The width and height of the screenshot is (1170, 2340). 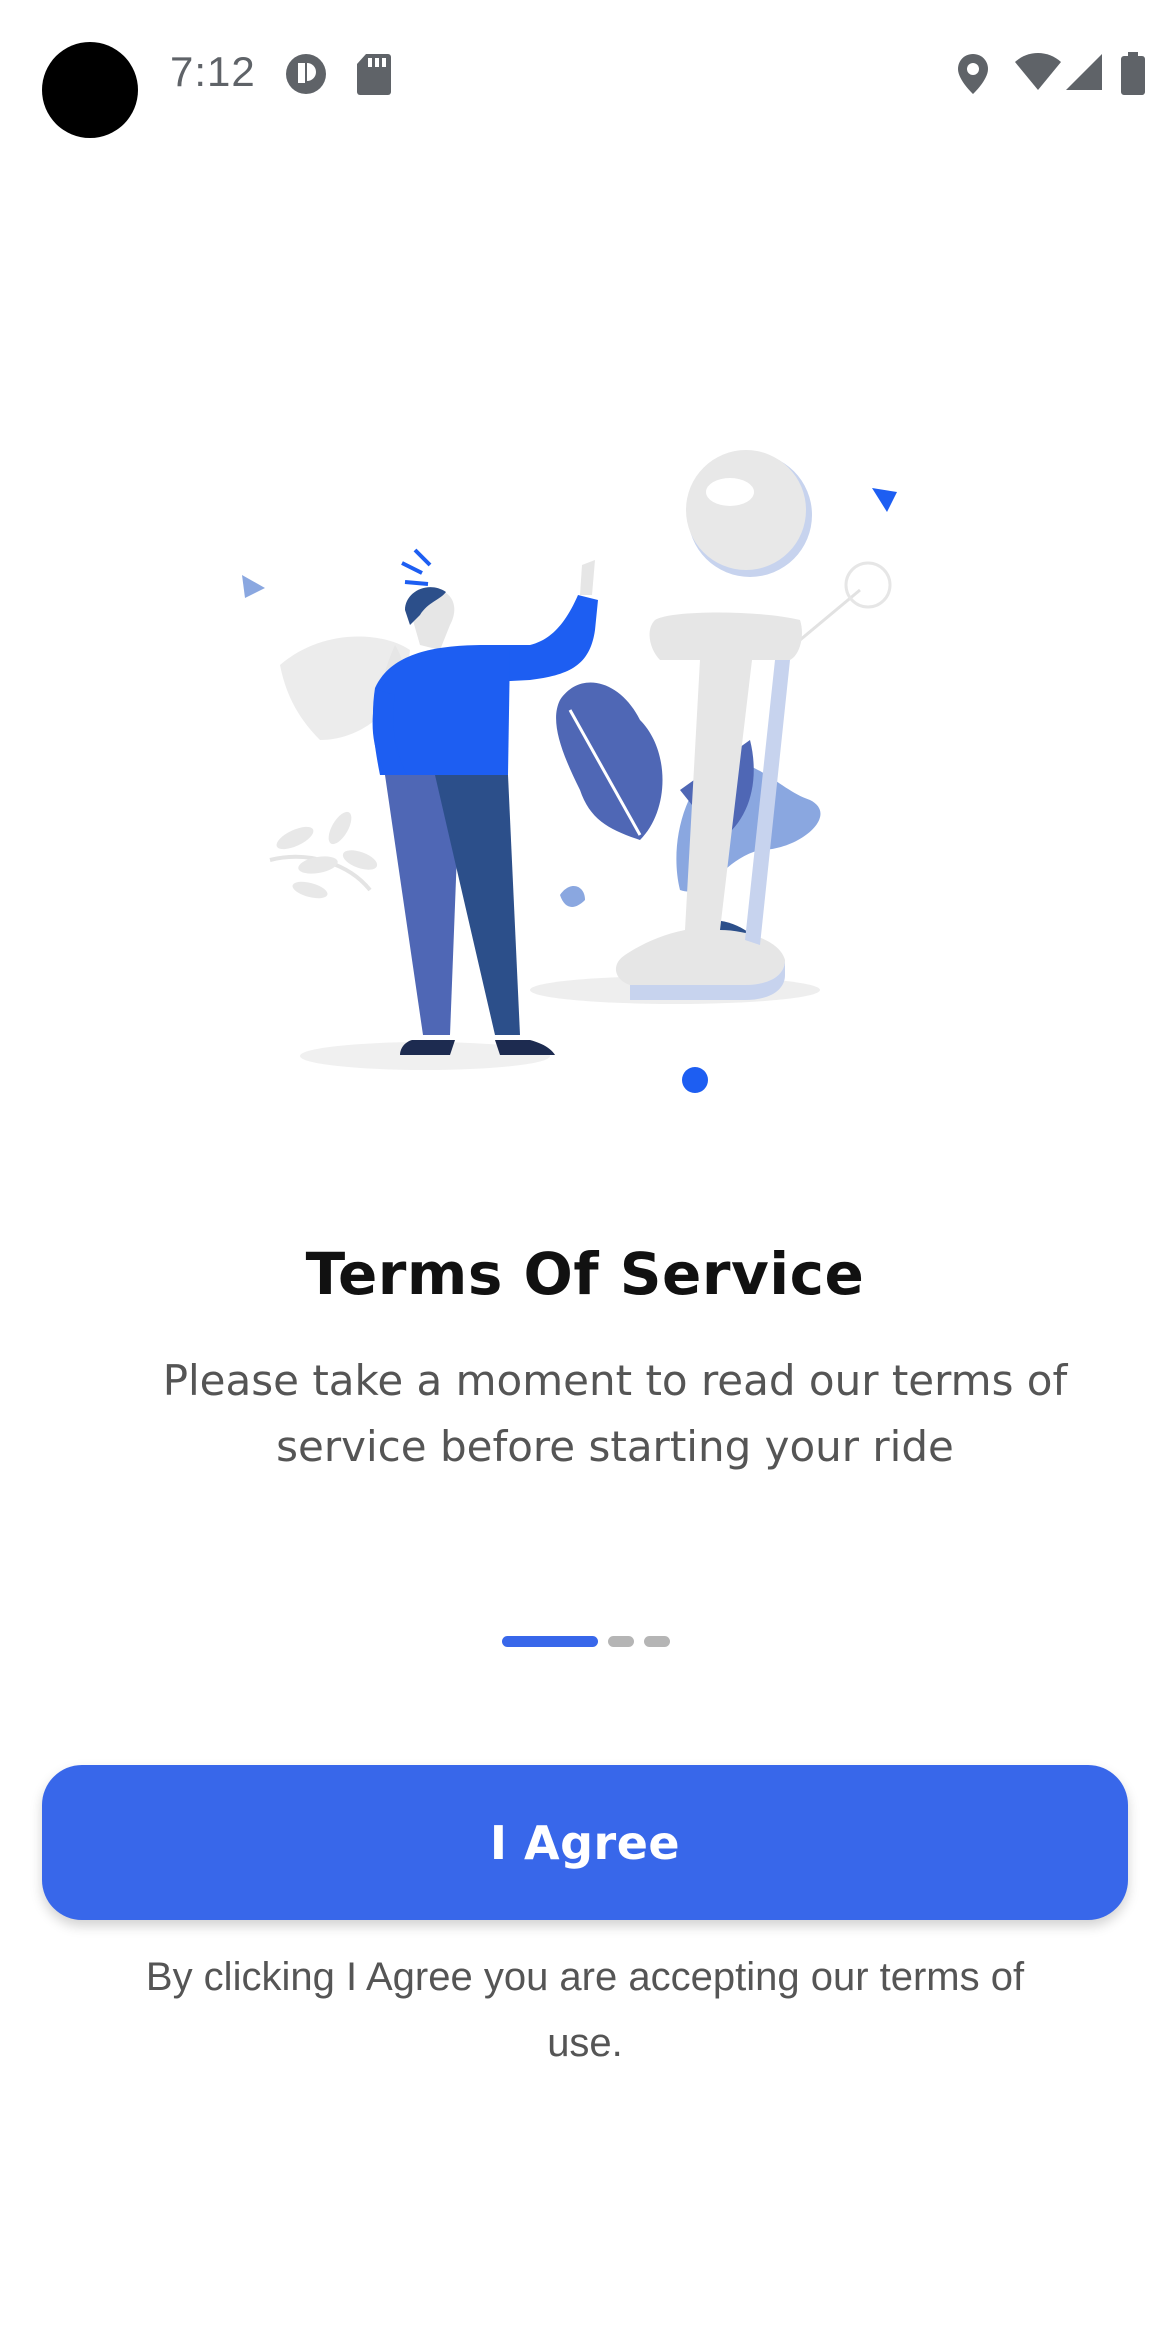 What do you see at coordinates (1133, 73) in the screenshot?
I see `battery-icon` at bounding box center [1133, 73].